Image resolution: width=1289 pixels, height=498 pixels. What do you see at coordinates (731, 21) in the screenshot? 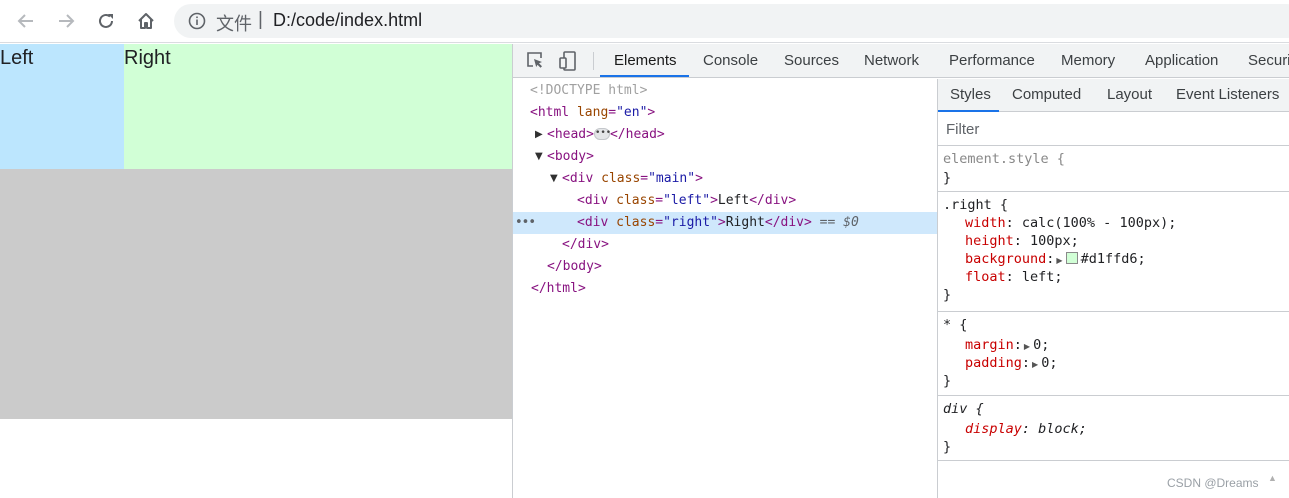
I see `address-bar: 文件 | D:/code/index.html` at bounding box center [731, 21].